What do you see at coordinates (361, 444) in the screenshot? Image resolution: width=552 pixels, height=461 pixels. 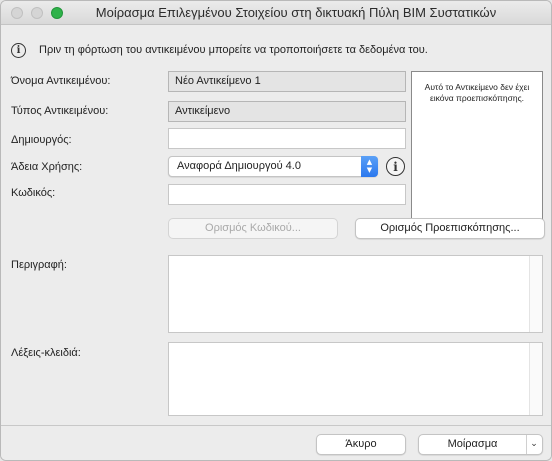 I see `cancel-button: Άκυρο` at bounding box center [361, 444].